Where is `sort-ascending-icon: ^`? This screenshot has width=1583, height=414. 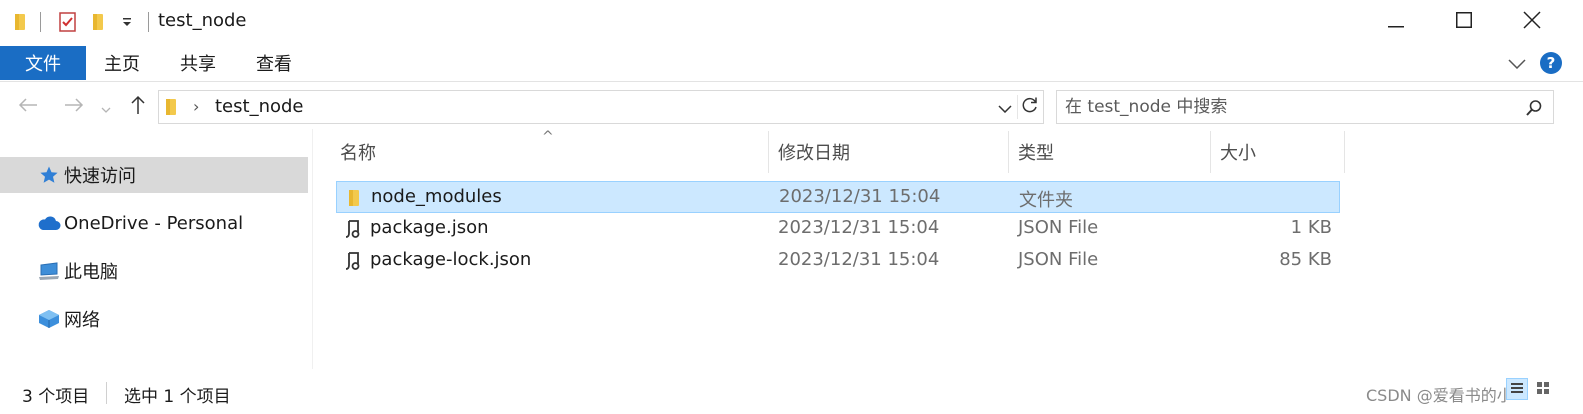
sort-ascending-icon: ^ is located at coordinates (548, 137).